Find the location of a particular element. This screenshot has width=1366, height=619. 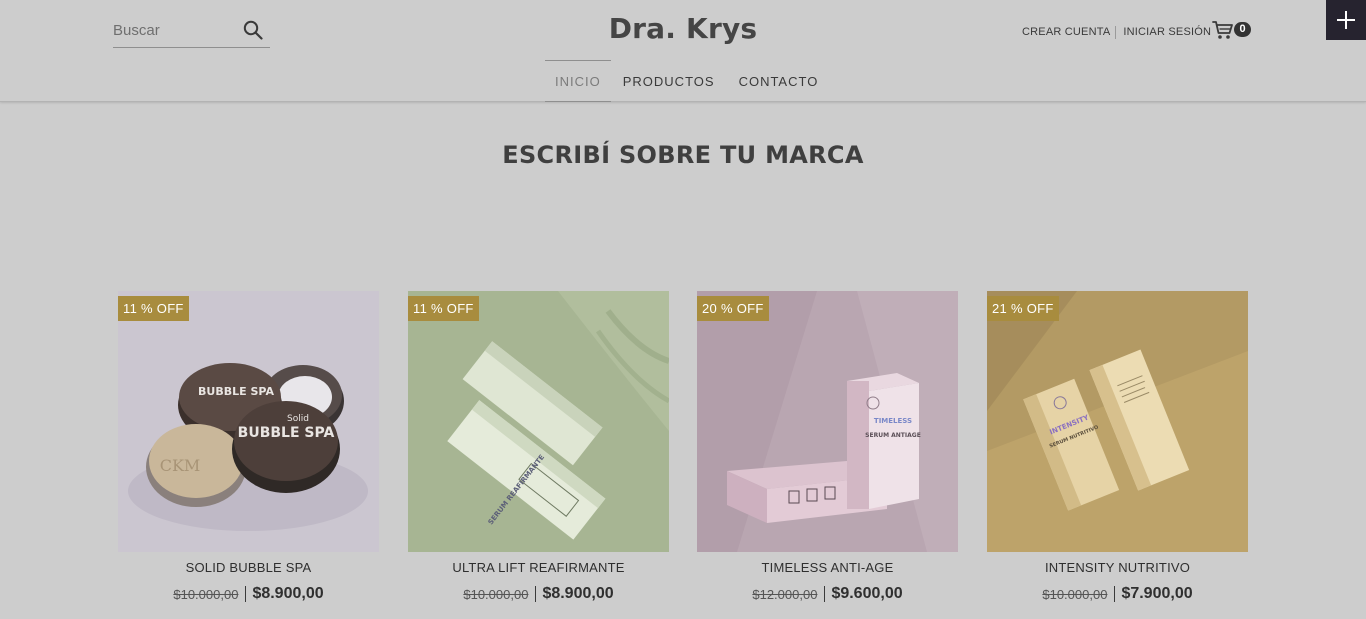

account-links: CREAR CUENTA INICIAR SESIÓN is located at coordinates (1116, 32).